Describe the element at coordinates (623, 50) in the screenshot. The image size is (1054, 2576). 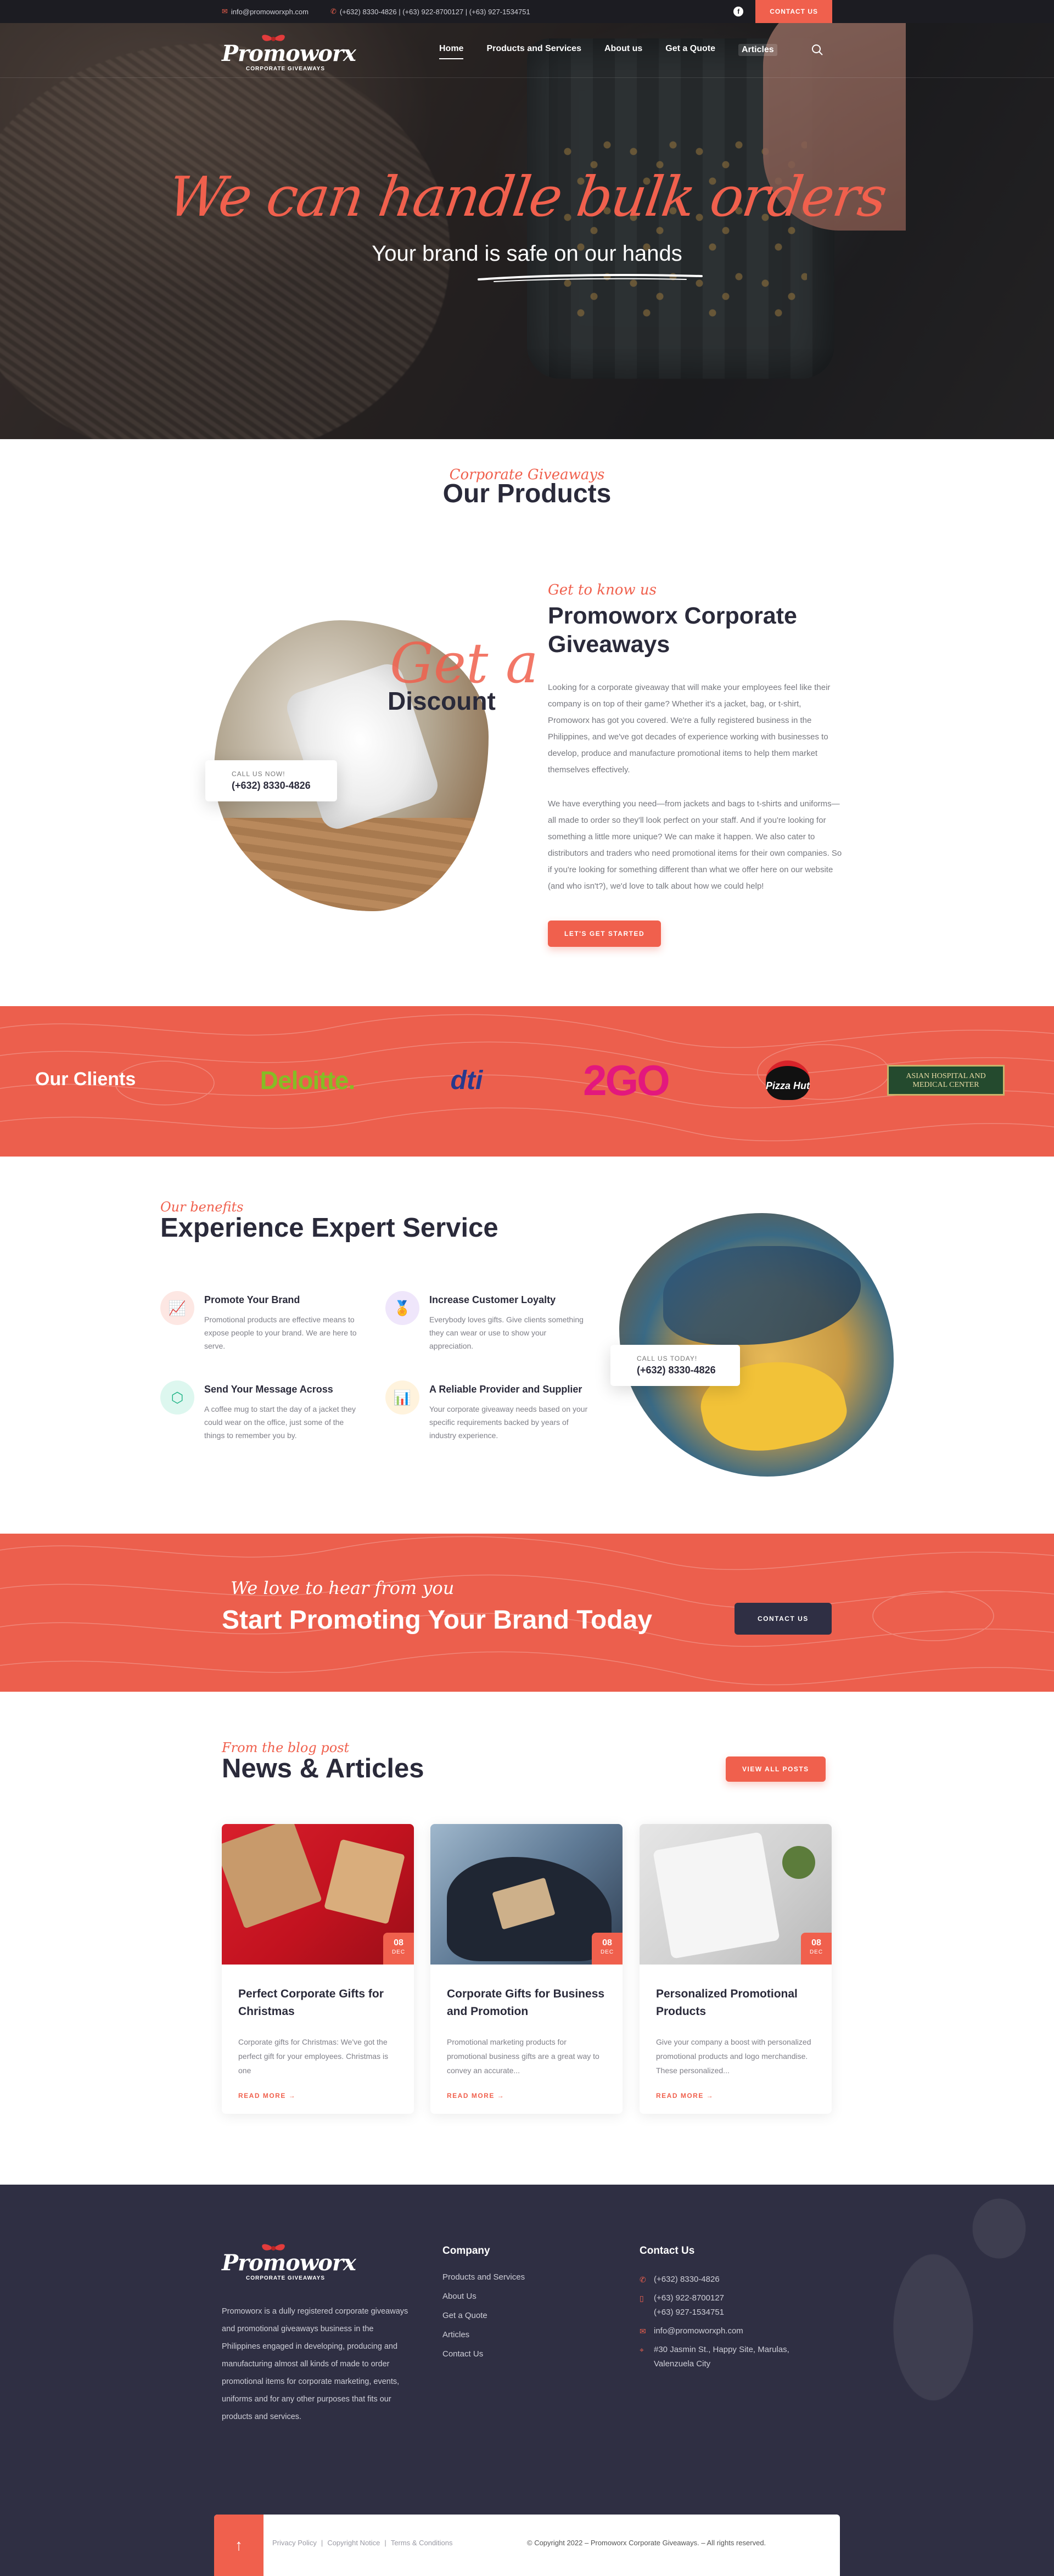
I see `nav-item-about: About us` at that location.